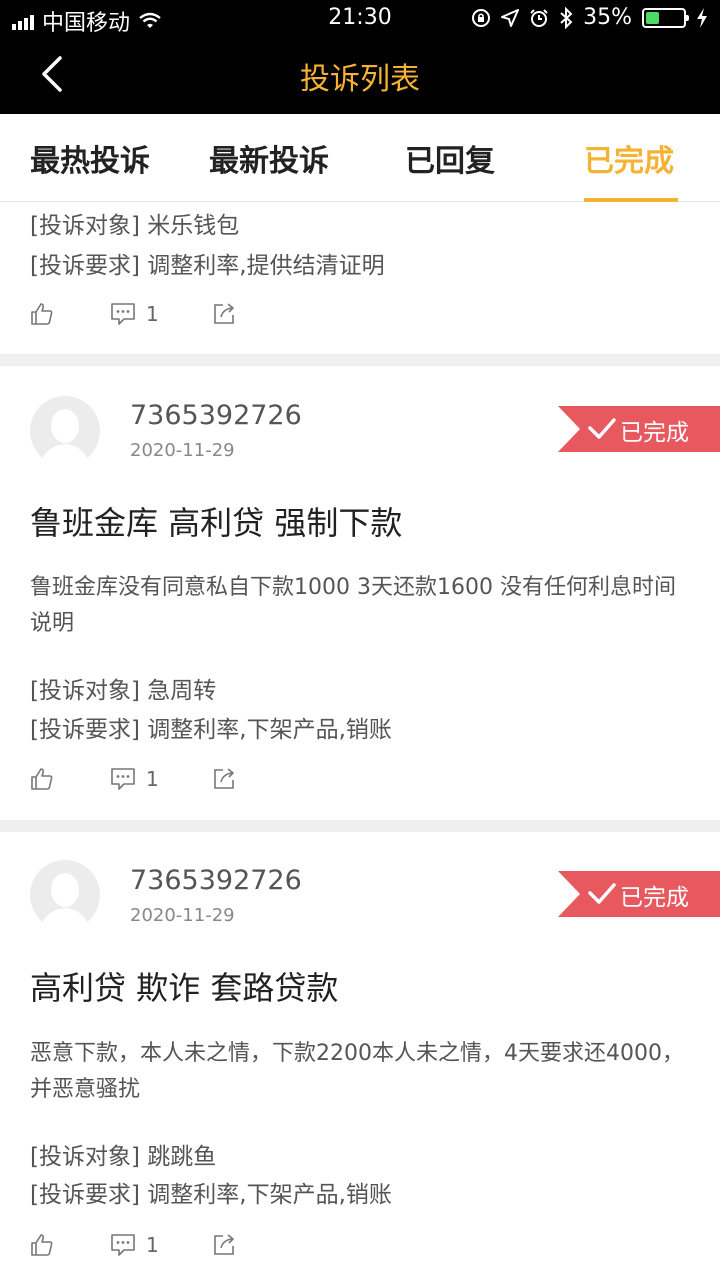 This screenshot has height=1280, width=720. Describe the element at coordinates (702, 17) in the screenshot. I see `charging-icon` at that location.